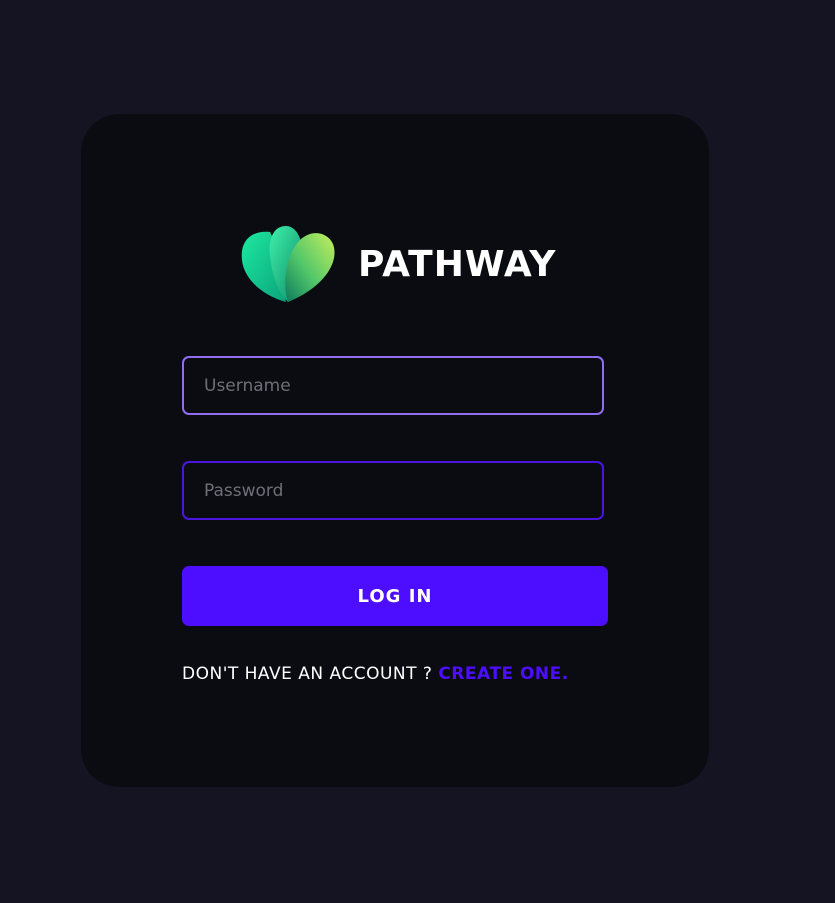  I want to click on signup-prompt: DON'T HAVE AN ACCOUNT ? CREATE ONE., so click(402, 674).